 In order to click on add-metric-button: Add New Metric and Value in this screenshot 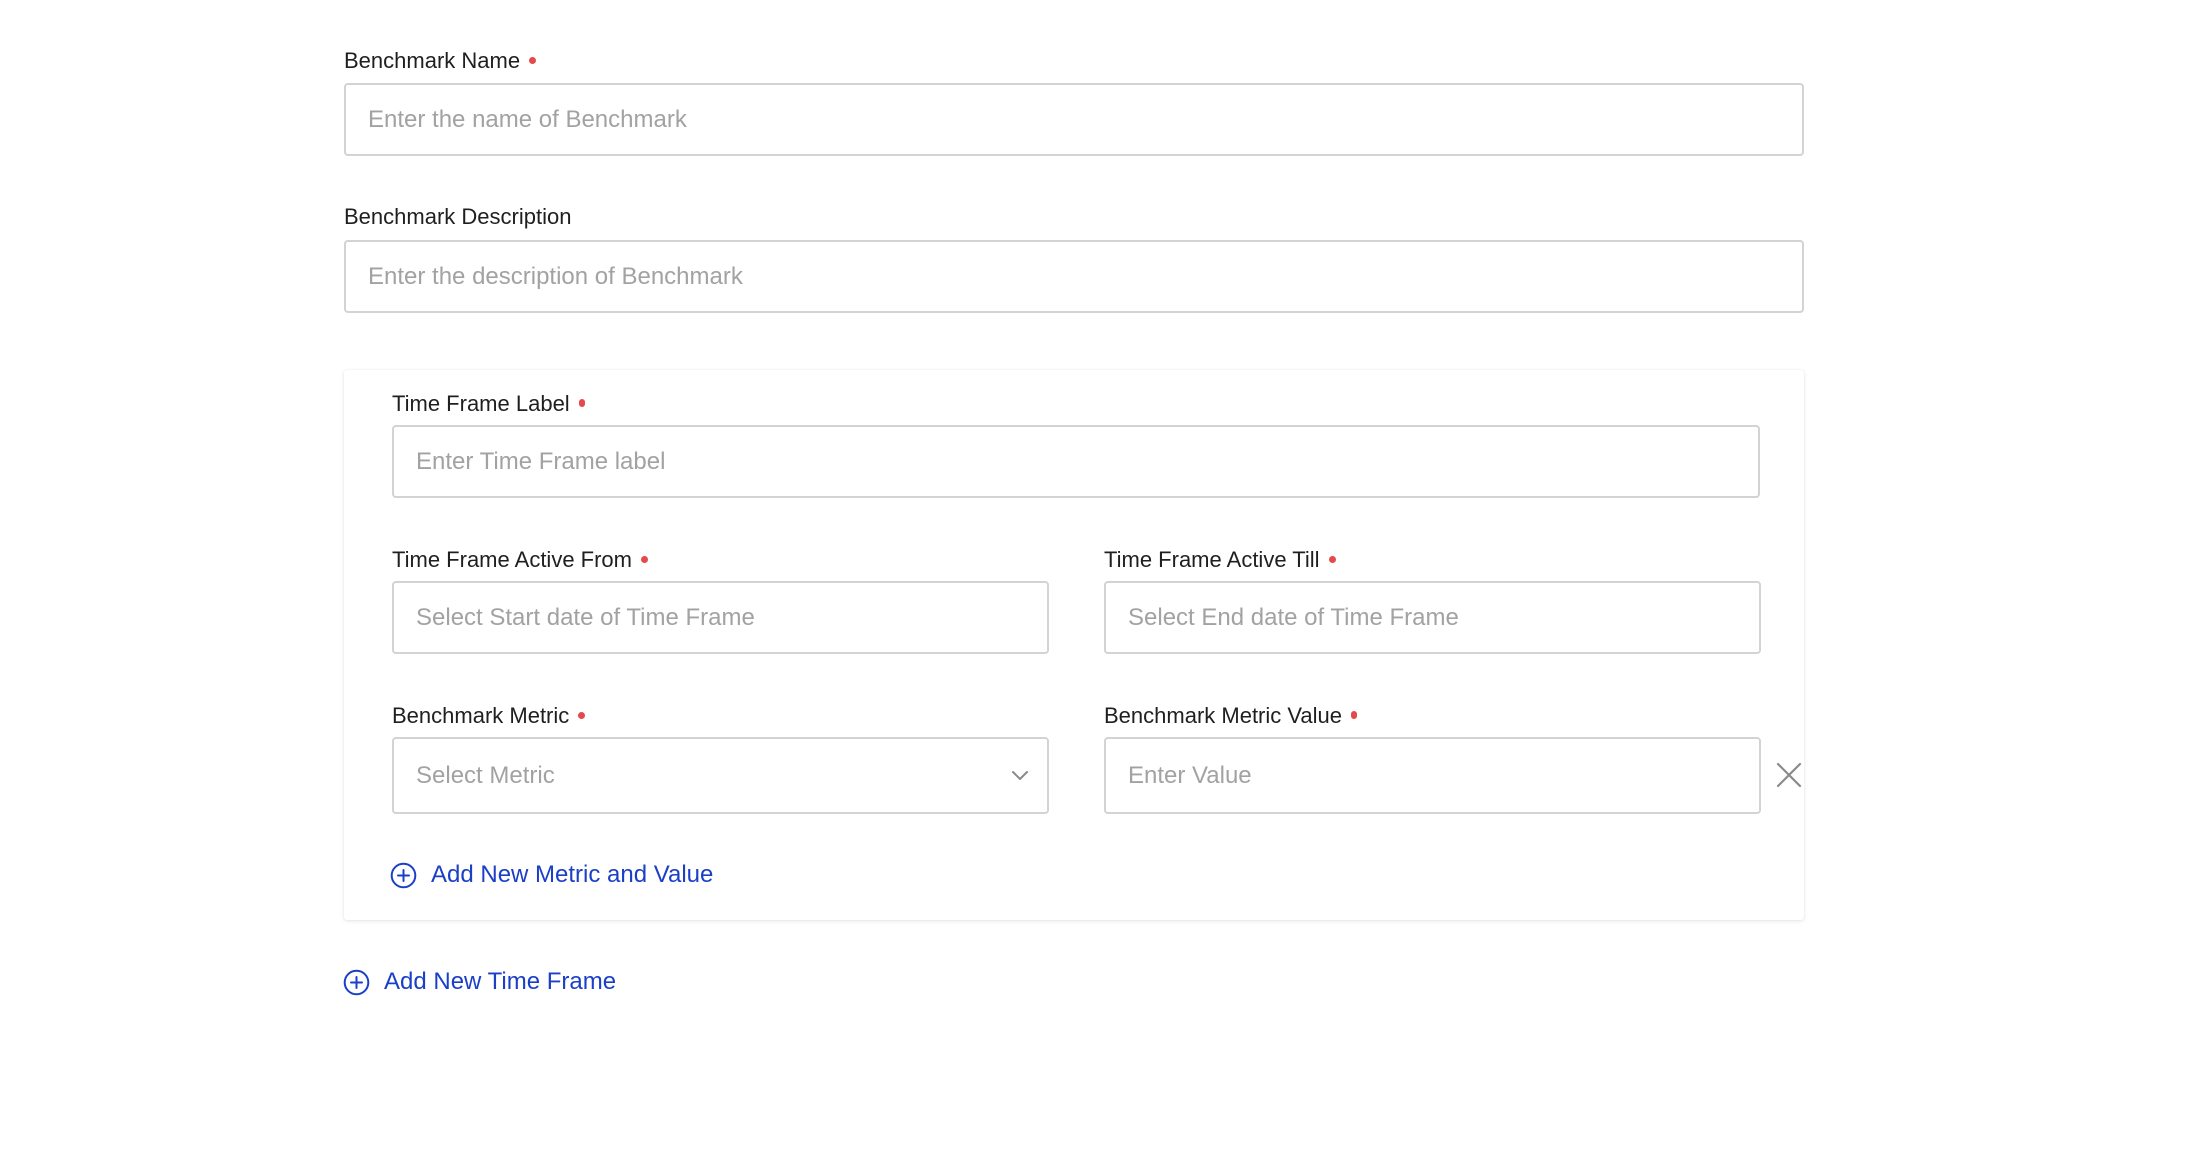, I will do `click(551, 875)`.